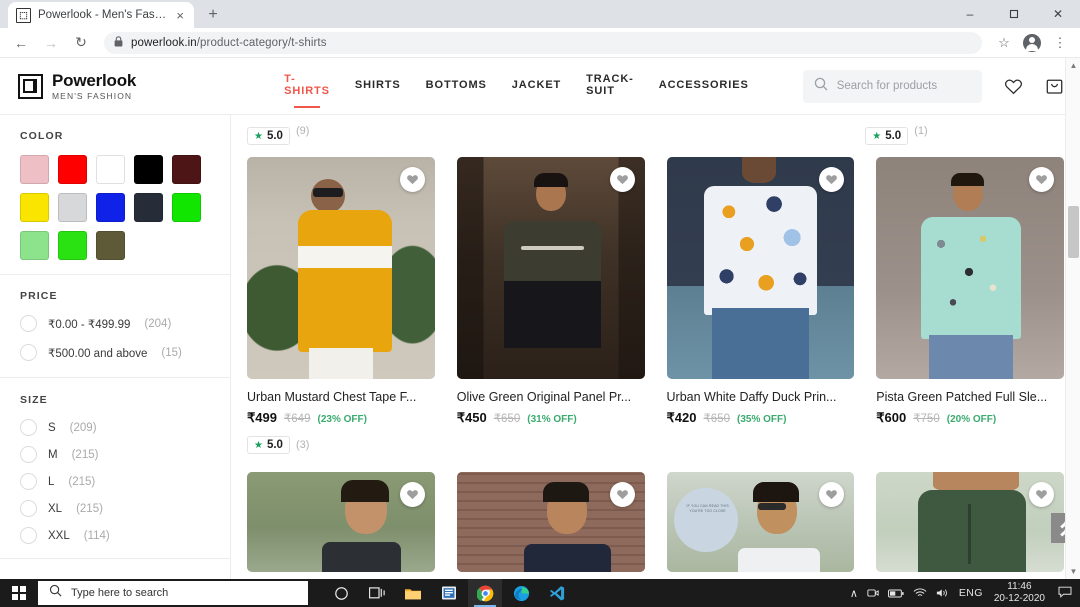 The width and height of the screenshot is (1080, 607). What do you see at coordinates (51, 43) in the screenshot?
I see `forward-icon: →` at bounding box center [51, 43].